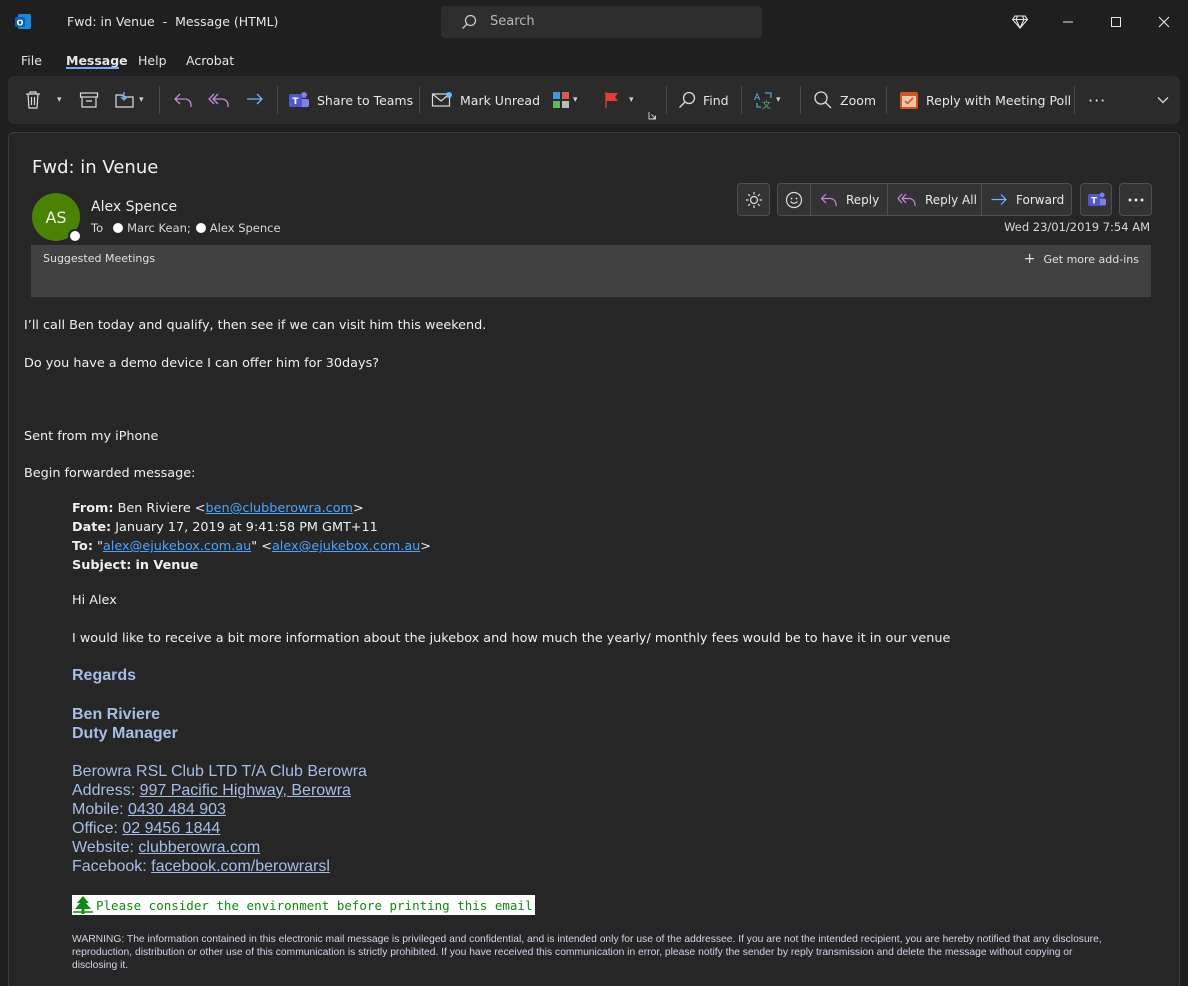  I want to click on address-label: Address:, so click(106, 790).